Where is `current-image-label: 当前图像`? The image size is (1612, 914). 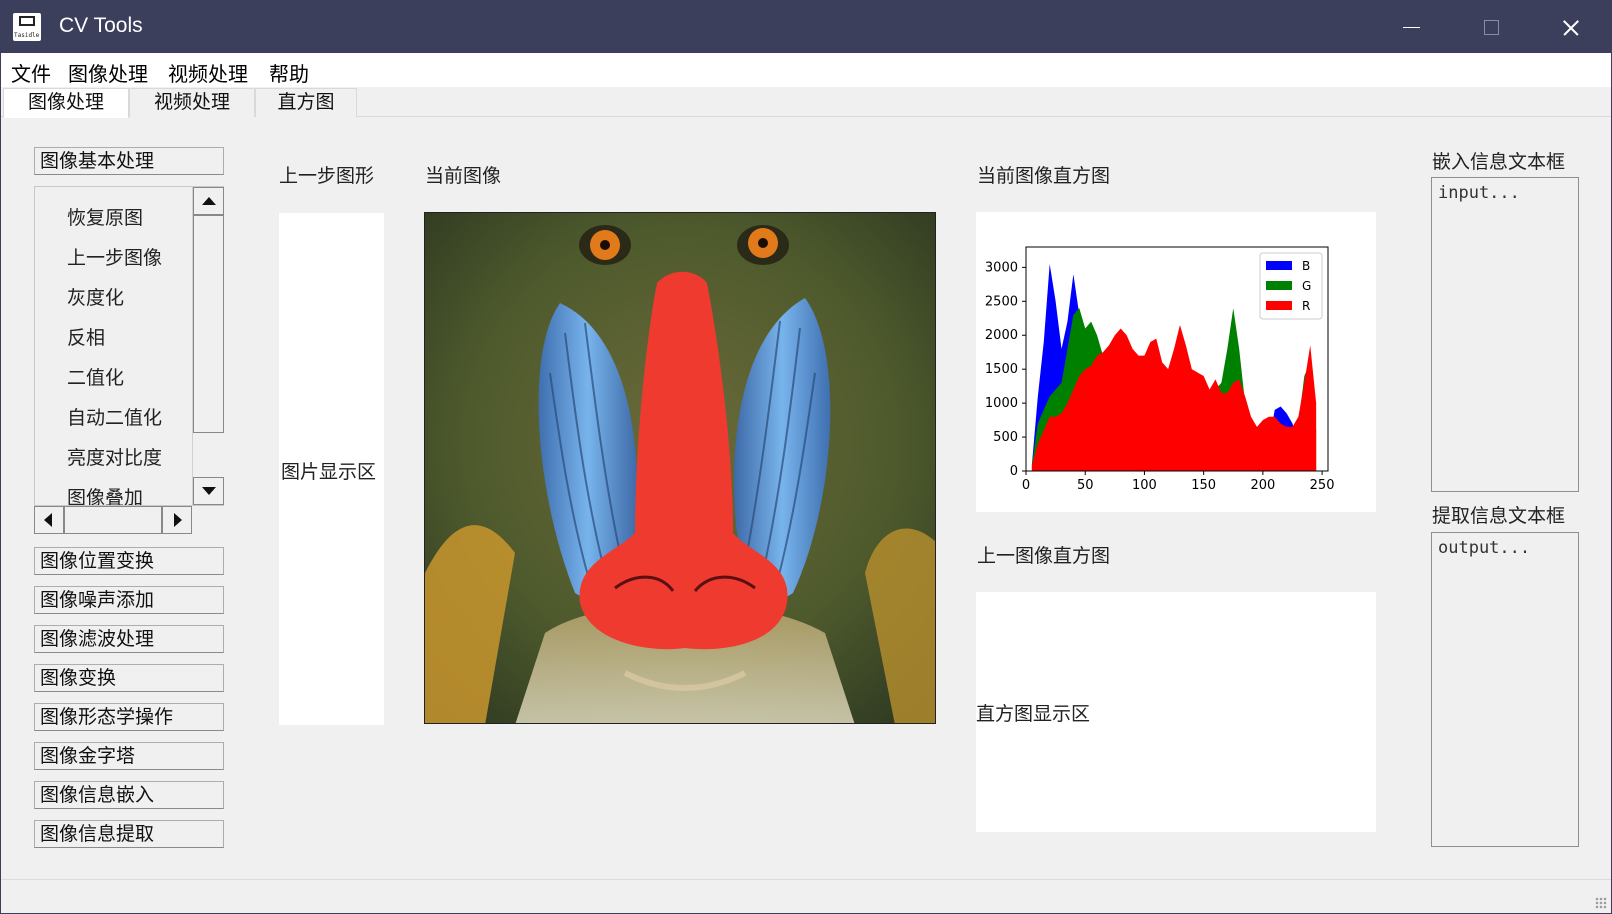
current-image-label: 当前图像 is located at coordinates (463, 176).